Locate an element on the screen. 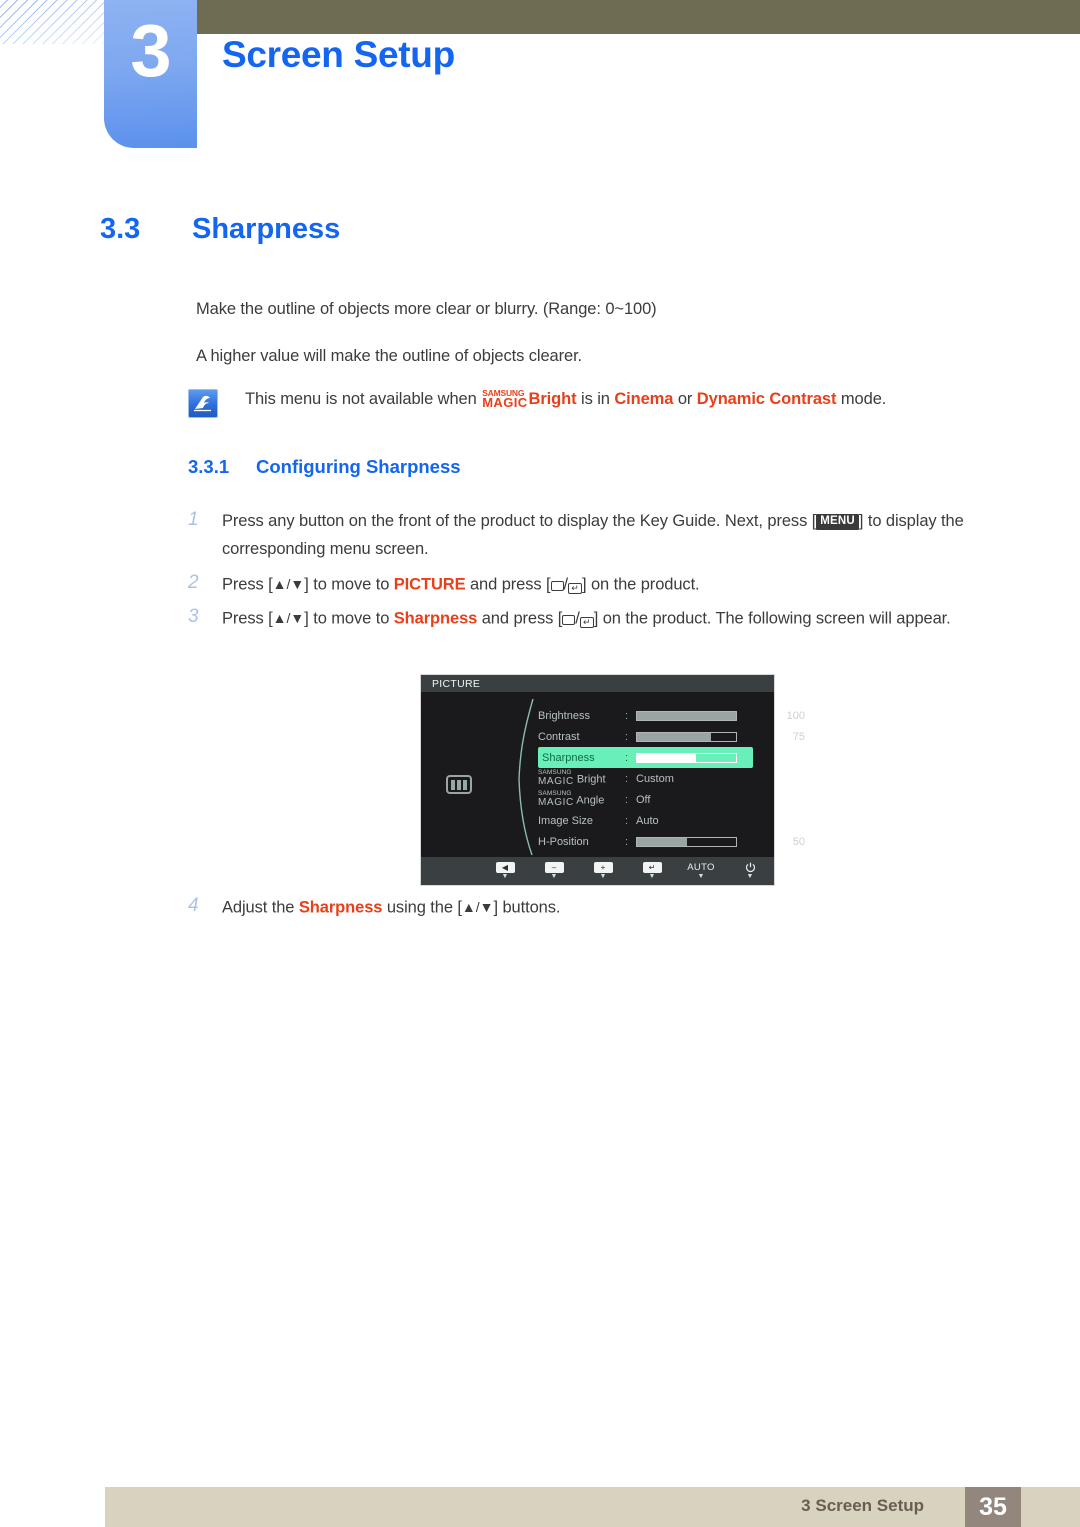 This screenshot has width=1080, height=1527. step-number: 4 is located at coordinates (193, 905).